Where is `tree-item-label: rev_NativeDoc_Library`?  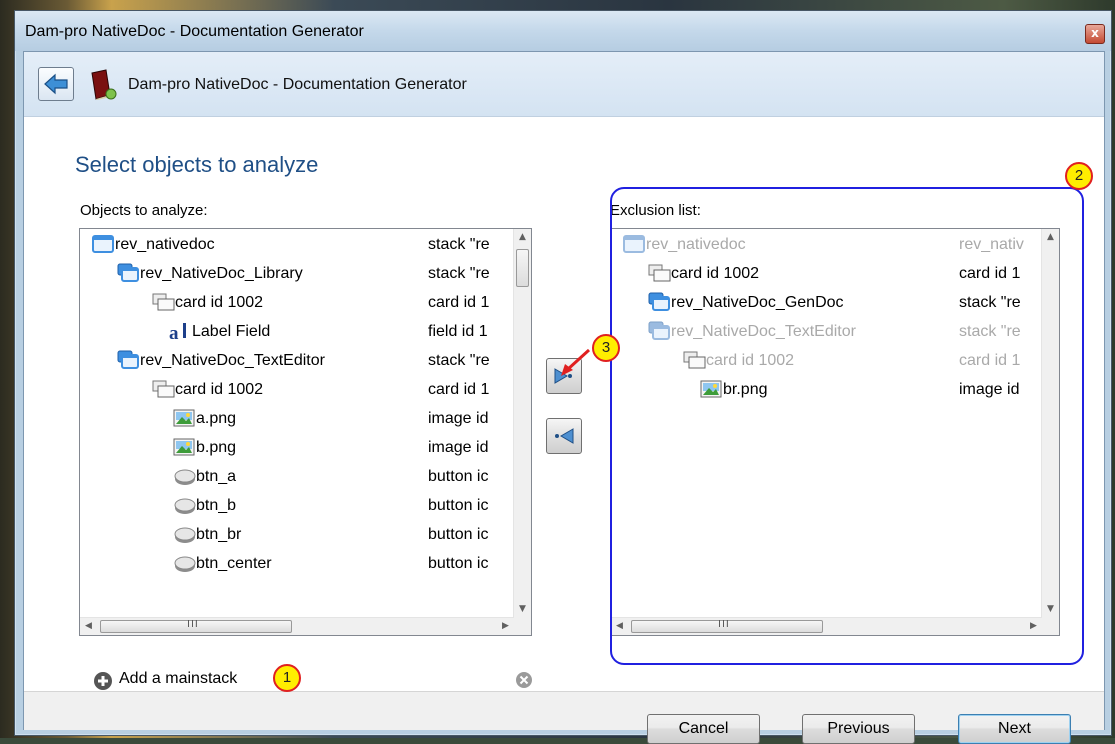
tree-item-label: rev_NativeDoc_Library is located at coordinates (221, 273).